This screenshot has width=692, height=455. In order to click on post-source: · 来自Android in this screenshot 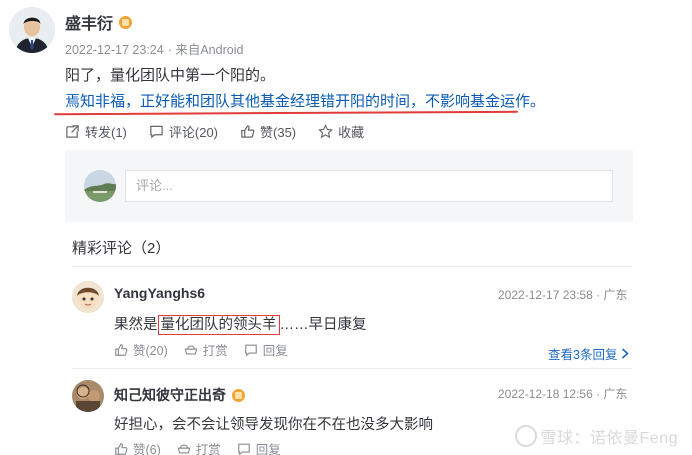, I will do `click(205, 50)`.